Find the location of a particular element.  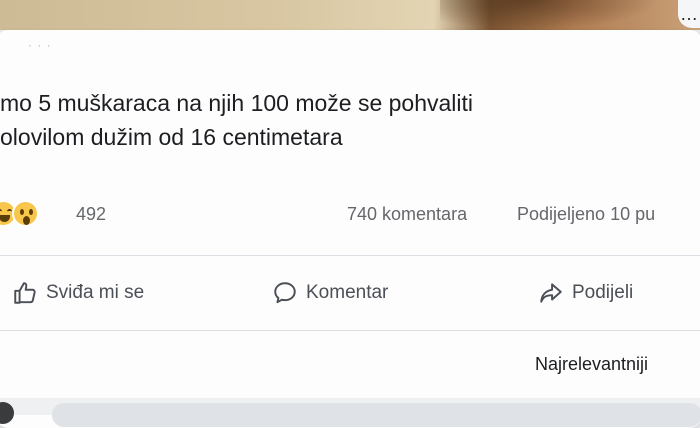

speech-bubble-icon is located at coordinates (285, 293).